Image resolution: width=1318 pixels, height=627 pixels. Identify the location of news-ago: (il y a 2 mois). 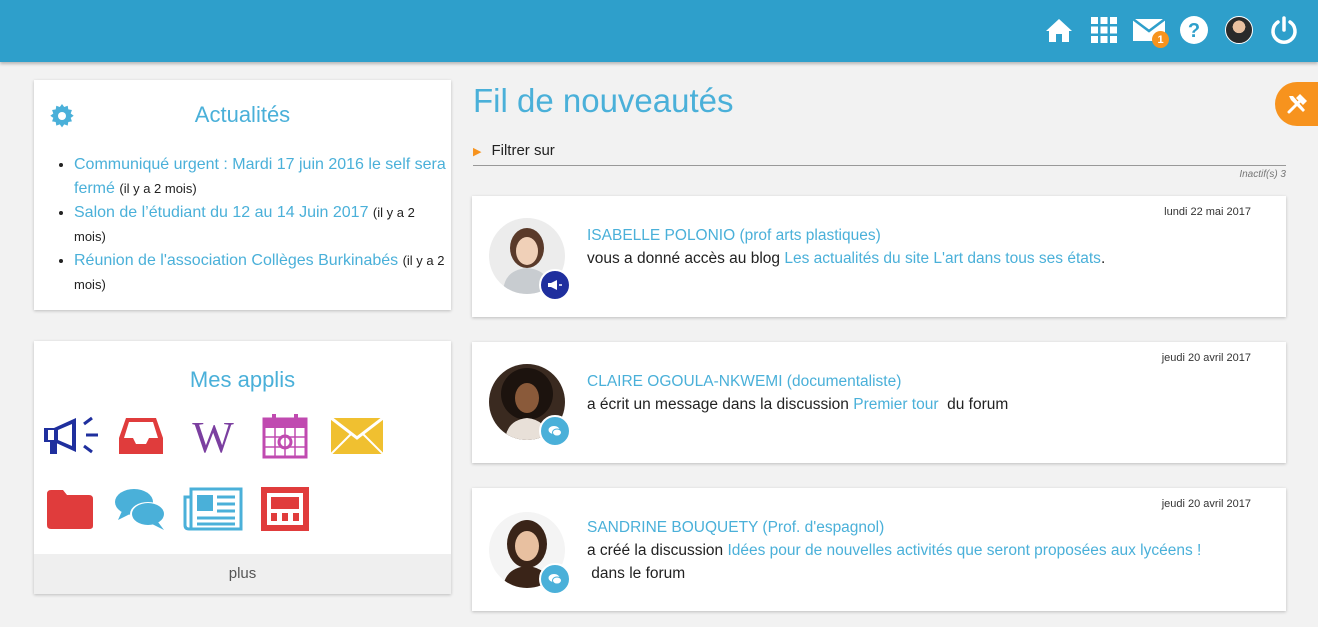
(158, 188).